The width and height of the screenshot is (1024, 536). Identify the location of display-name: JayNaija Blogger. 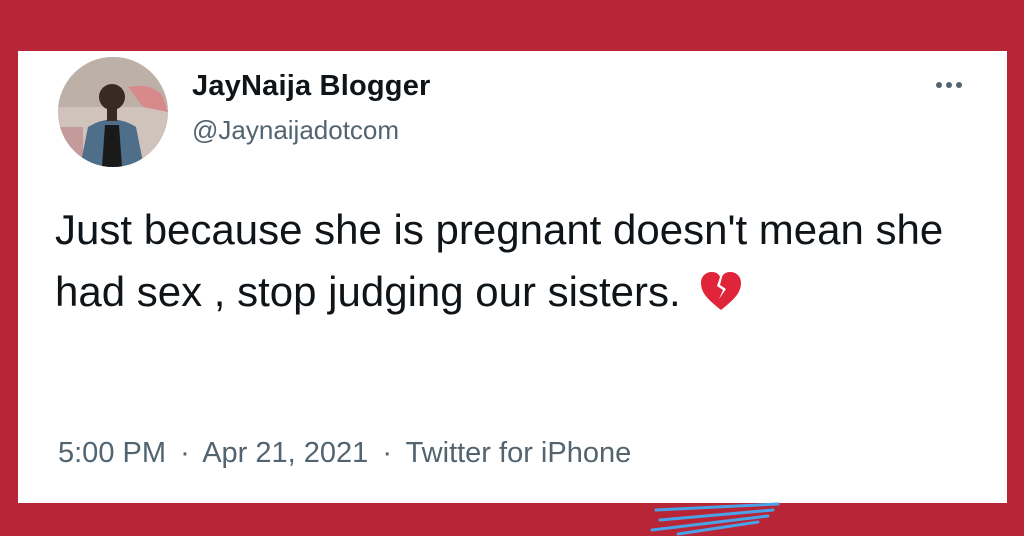
(311, 86).